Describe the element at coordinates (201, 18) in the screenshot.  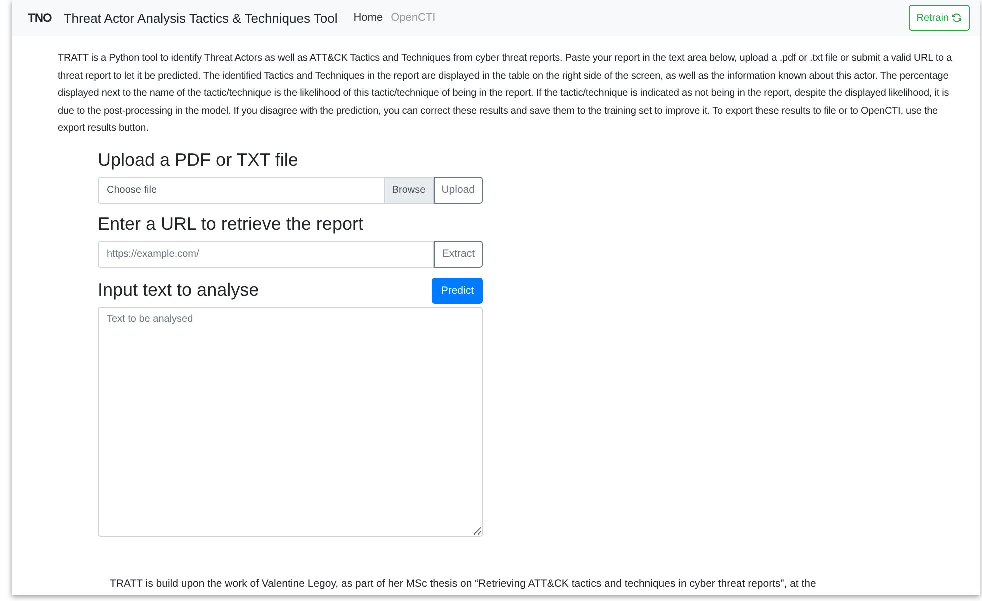
I see `app-title: Threat Actor Analysis Tactics & Techniques Tool` at that location.